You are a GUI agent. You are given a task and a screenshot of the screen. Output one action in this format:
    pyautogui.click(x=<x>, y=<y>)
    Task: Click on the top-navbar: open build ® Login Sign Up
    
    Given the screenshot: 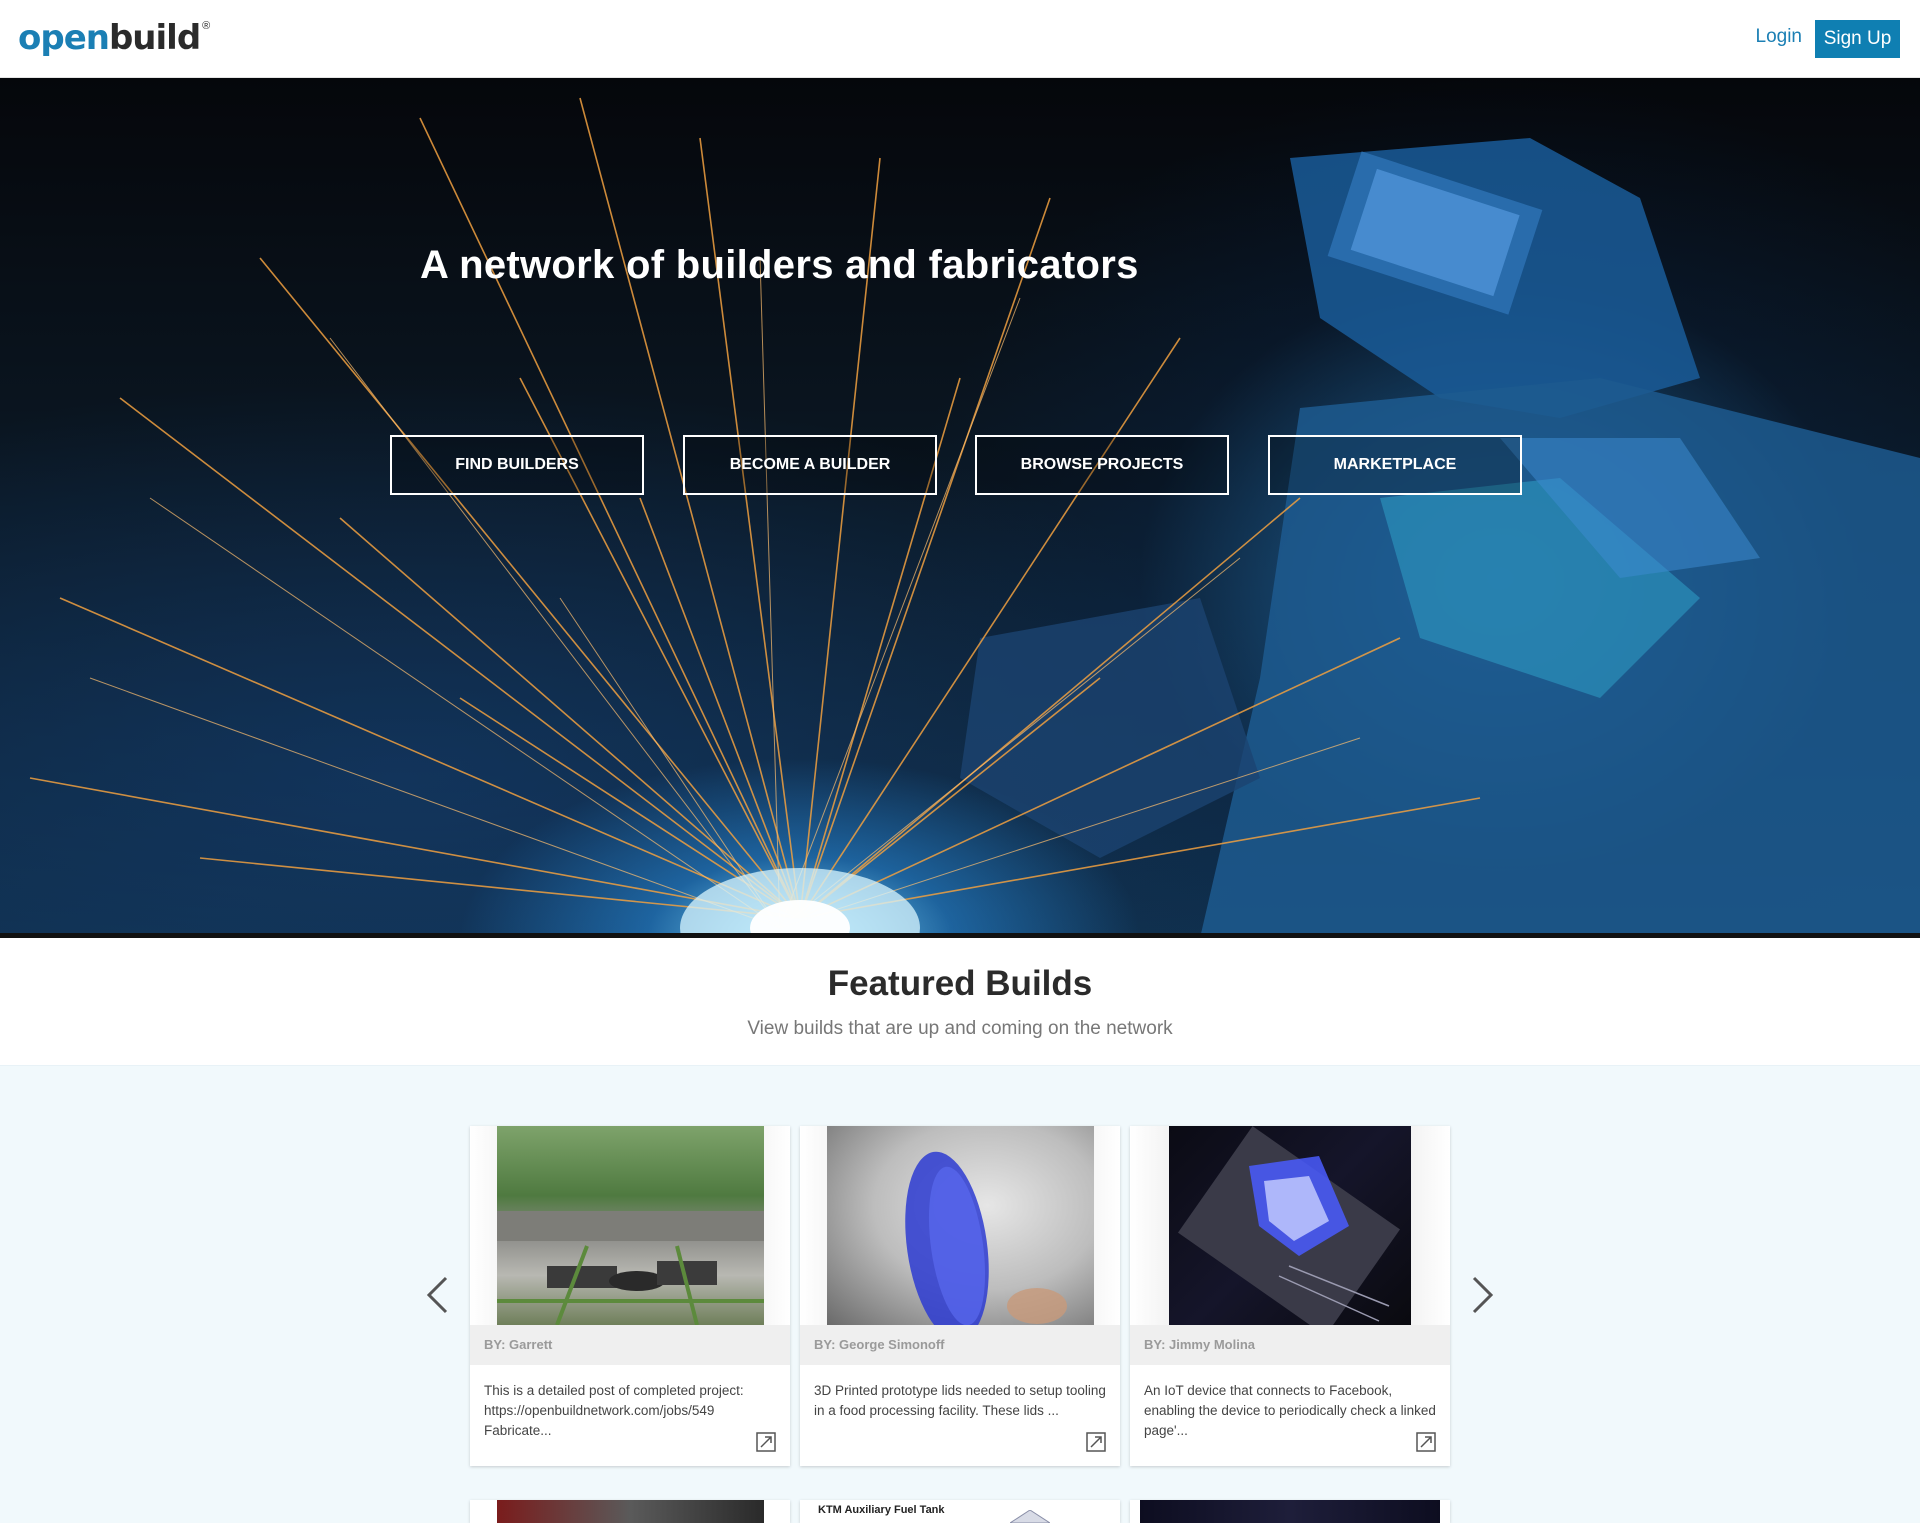 What is the action you would take?
    pyautogui.click(x=960, y=39)
    